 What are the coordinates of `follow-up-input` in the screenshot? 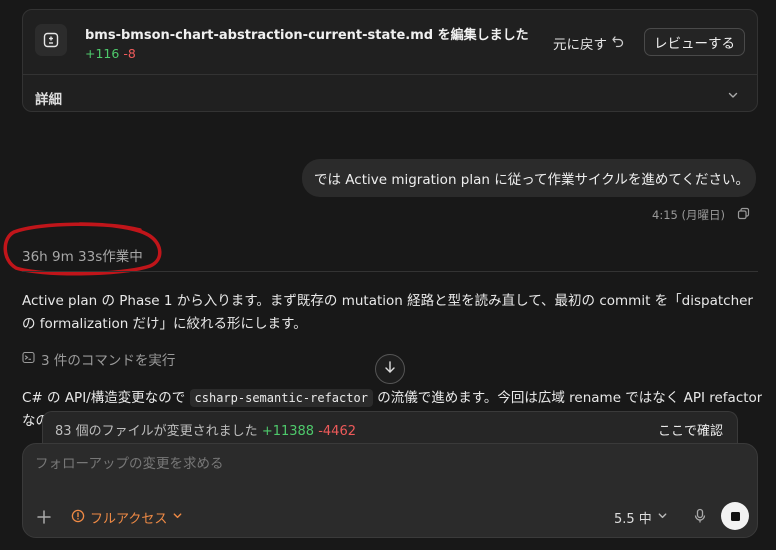 It's located at (385, 464).